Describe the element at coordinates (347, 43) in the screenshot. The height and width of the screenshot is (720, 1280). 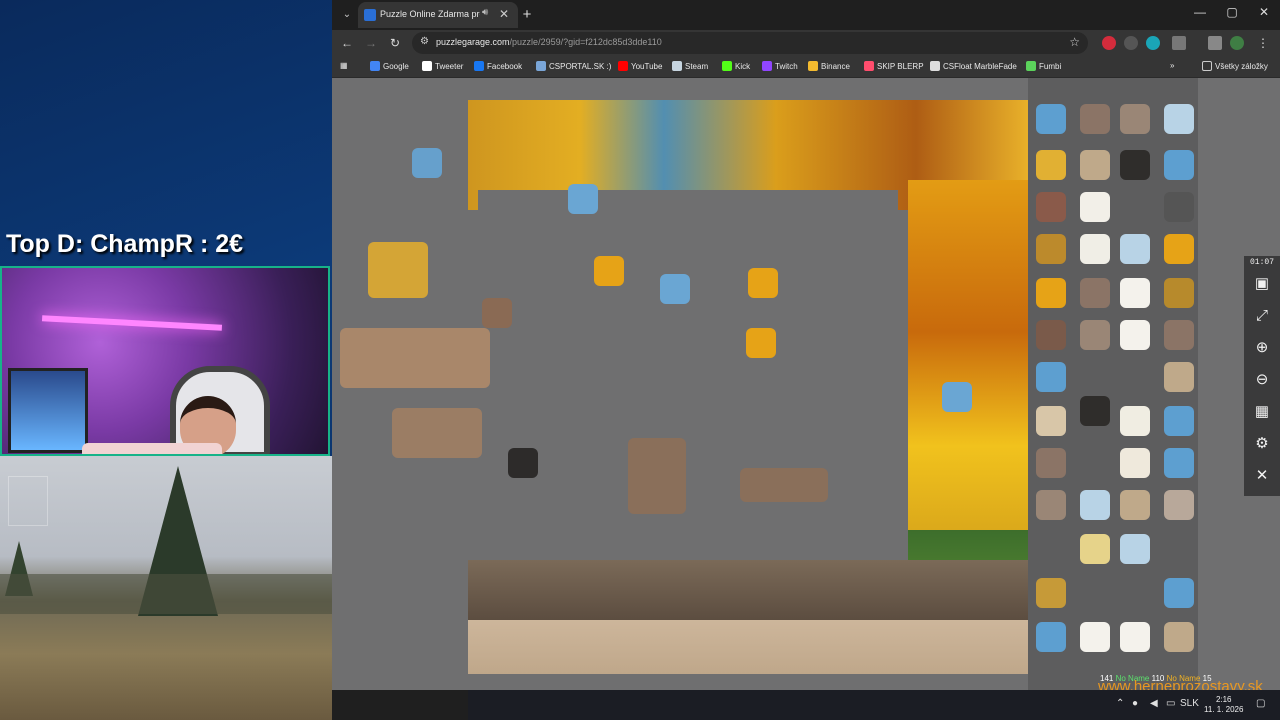
I see `back-icon: ←` at that location.